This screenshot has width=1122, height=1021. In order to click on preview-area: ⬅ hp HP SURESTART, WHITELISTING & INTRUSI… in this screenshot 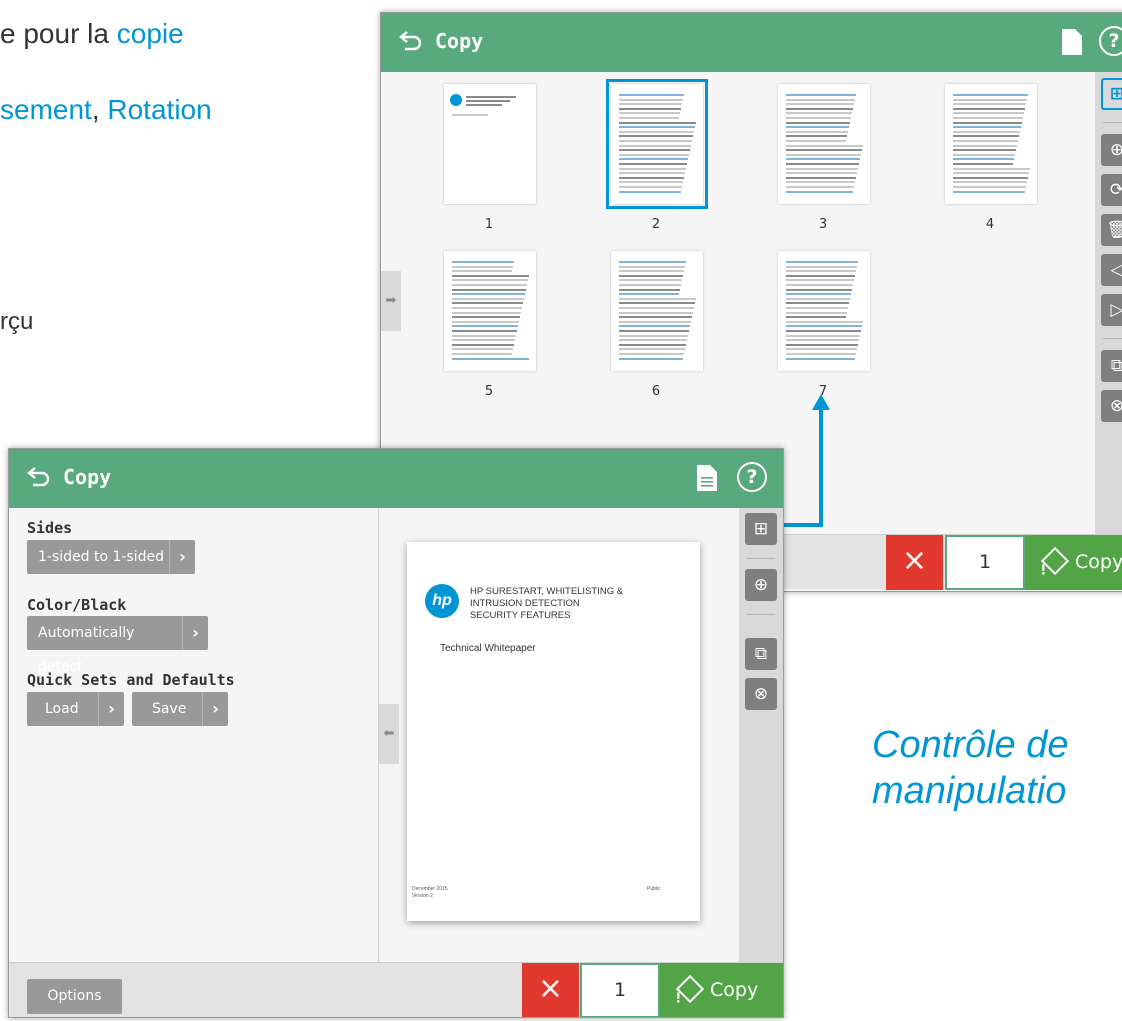, I will do `click(558, 735)`.